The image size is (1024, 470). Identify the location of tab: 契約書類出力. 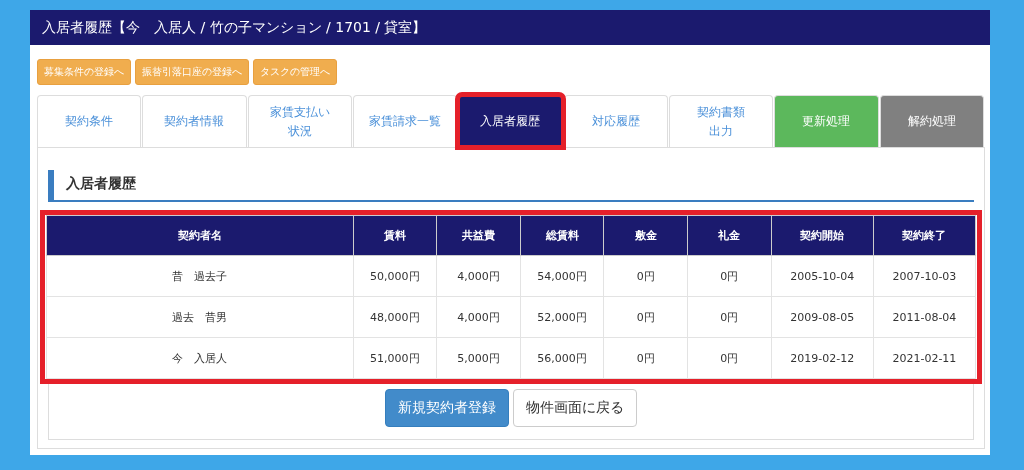
(721, 121).